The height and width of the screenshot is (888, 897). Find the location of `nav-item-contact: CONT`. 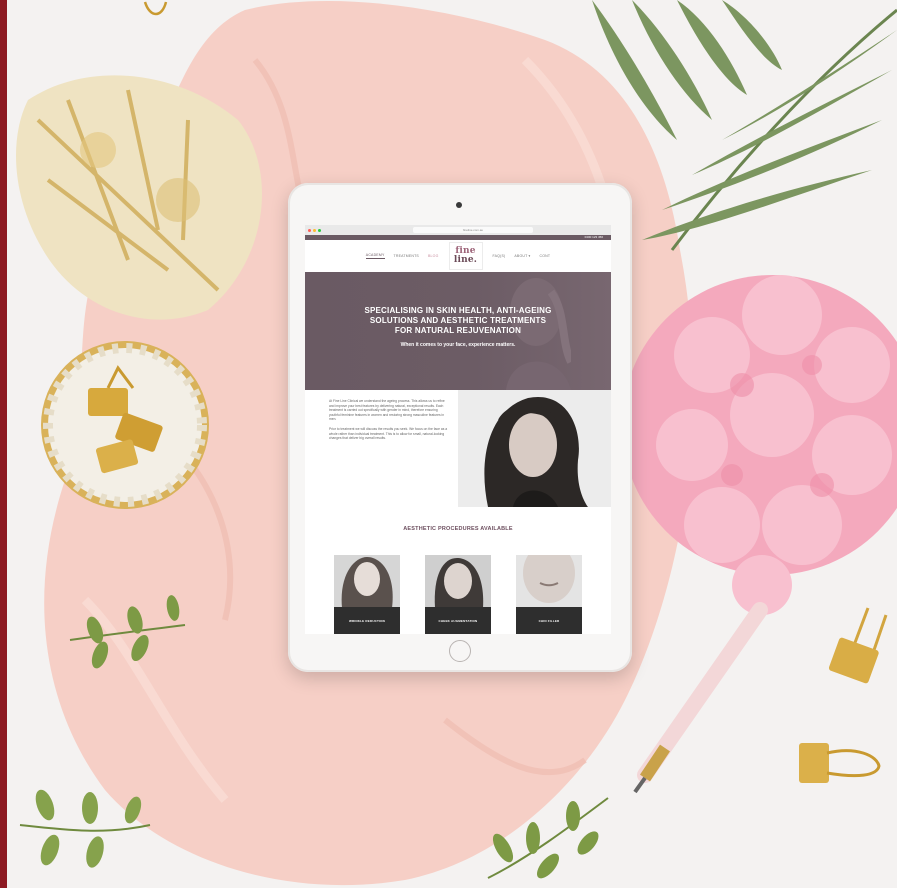

nav-item-contact: CONT is located at coordinates (545, 256).